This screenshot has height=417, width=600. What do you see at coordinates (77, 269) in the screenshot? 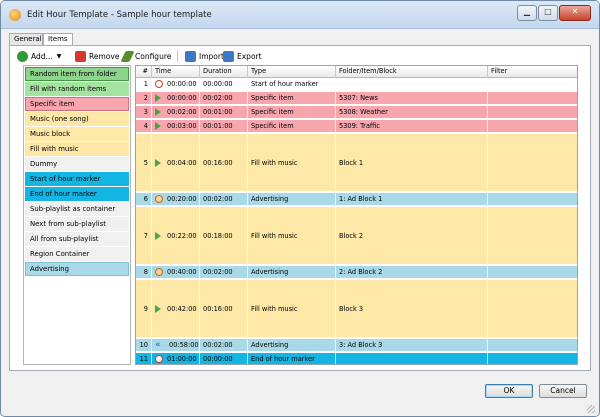
I see `item-type-13: Advertising` at bounding box center [77, 269].